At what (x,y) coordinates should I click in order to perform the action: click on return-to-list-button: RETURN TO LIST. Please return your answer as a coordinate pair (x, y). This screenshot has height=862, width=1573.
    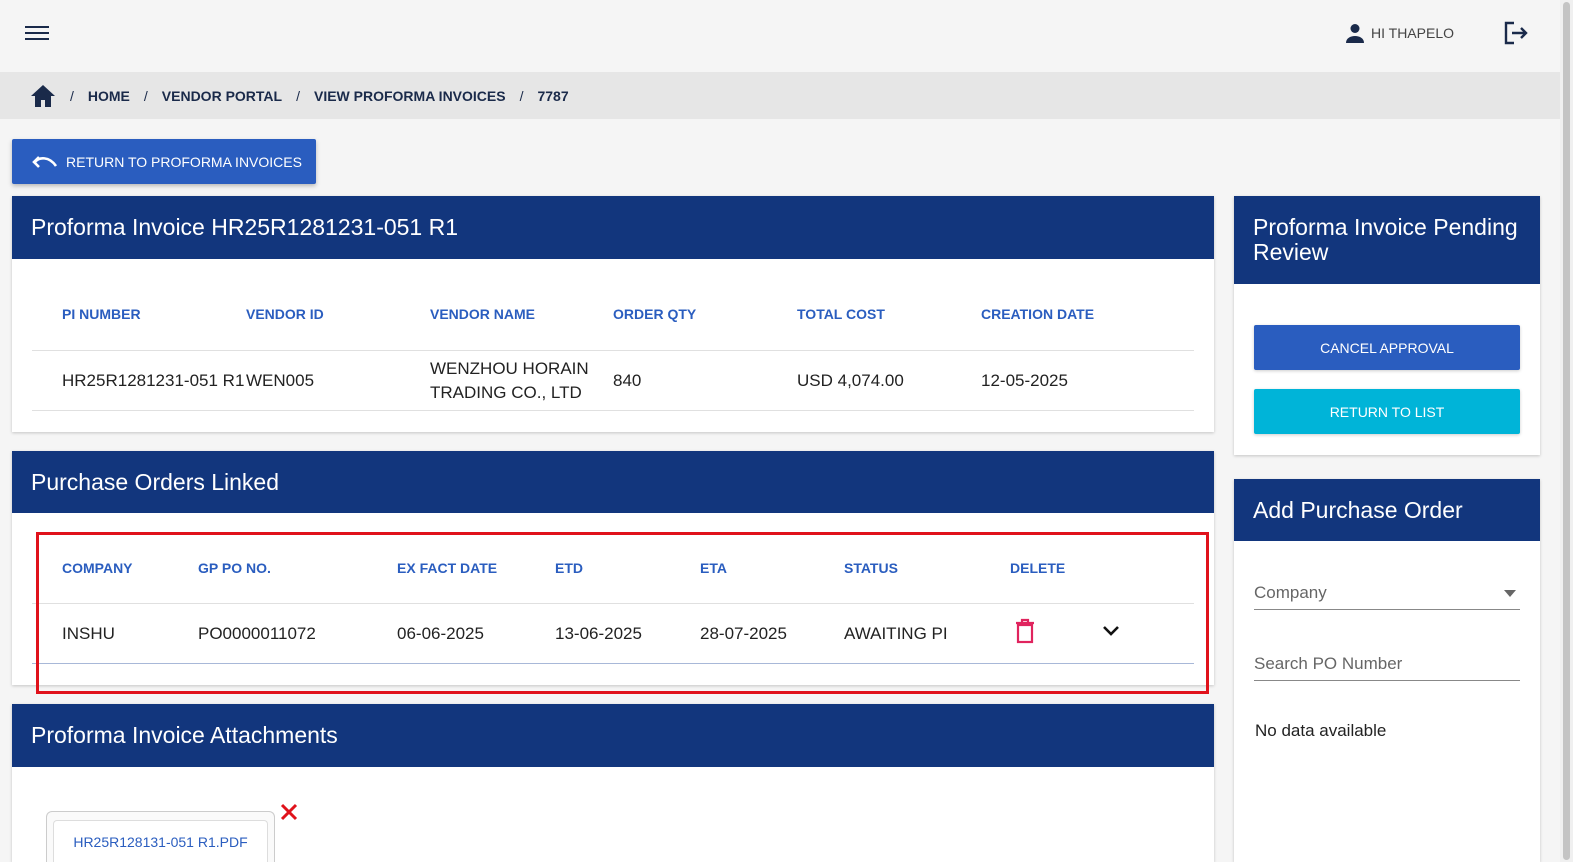
    Looking at the image, I should click on (1387, 411).